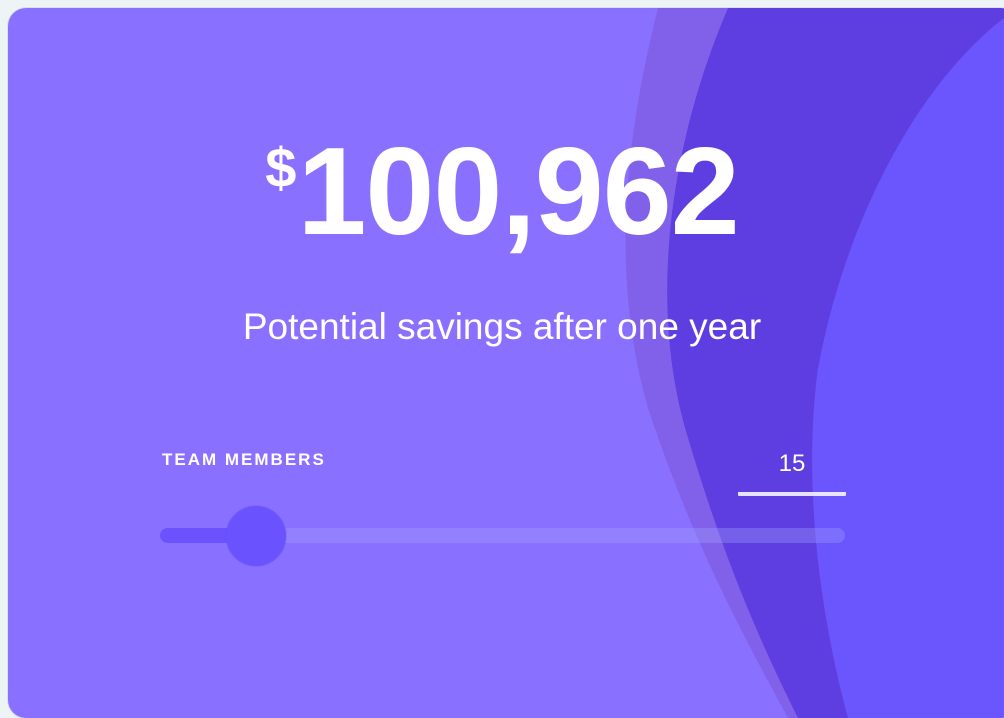 The image size is (1004, 718). Describe the element at coordinates (518, 192) in the screenshot. I see `savings-value: 100,962` at that location.